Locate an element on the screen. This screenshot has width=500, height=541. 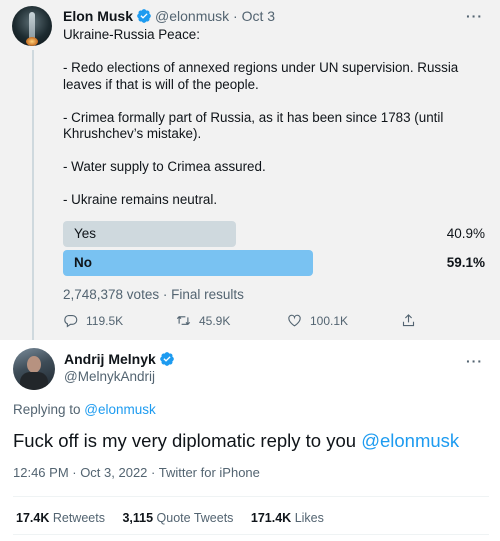
reply-author-header: Andrij Melnyk is located at coordinates (121, 360).